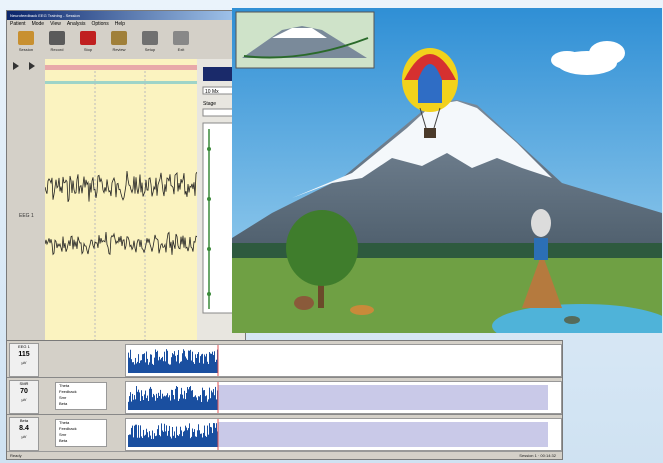  I want to click on status-bar: Ready Session 1 · 00:14:32, so click(284, 455).